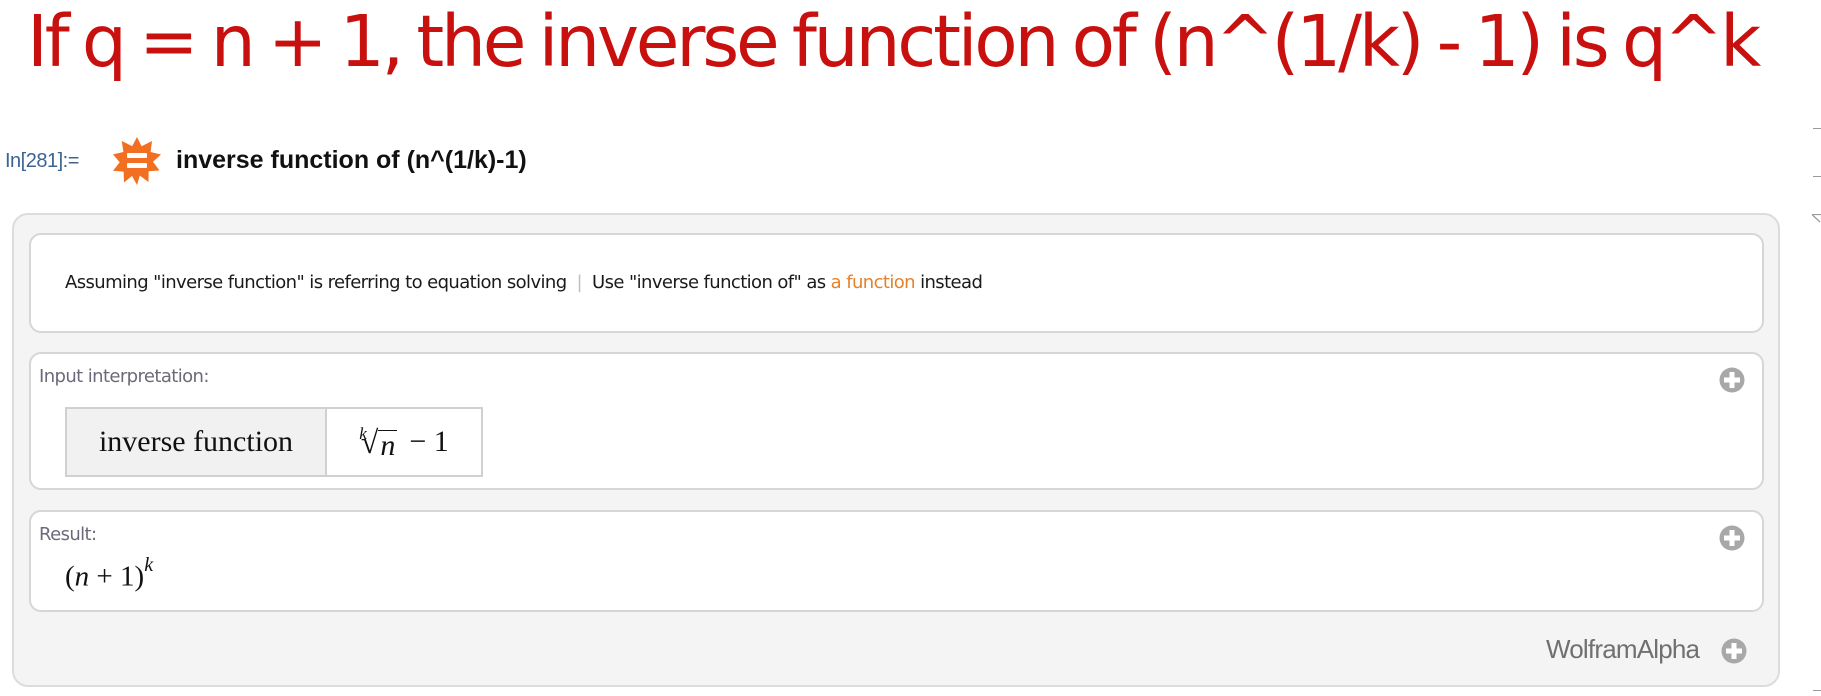 The width and height of the screenshot is (1821, 696). I want to click on wolfram-alpha-brand: WolframAlpha, so click(1623, 649).